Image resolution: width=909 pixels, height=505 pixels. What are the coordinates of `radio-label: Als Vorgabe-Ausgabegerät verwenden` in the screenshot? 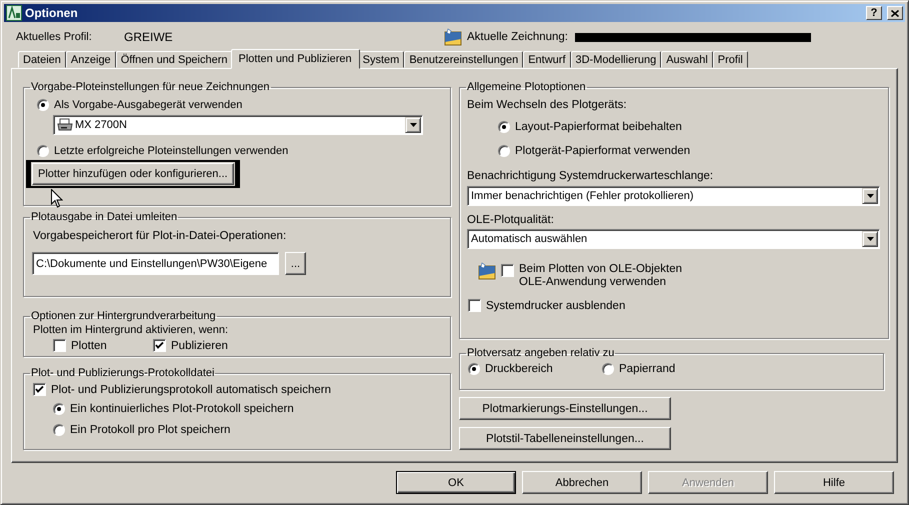 It's located at (148, 105).